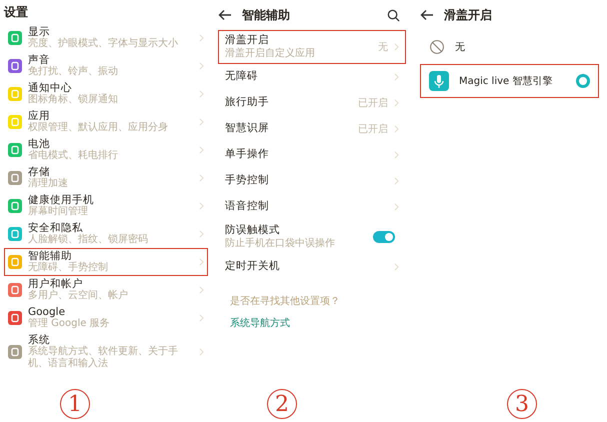 This screenshot has height=422, width=607. Describe the element at coordinates (106, 352) in the screenshot. I see `settings-item: 系统 系统导航方式、软件更新、关于手机、语言和输入法` at that location.